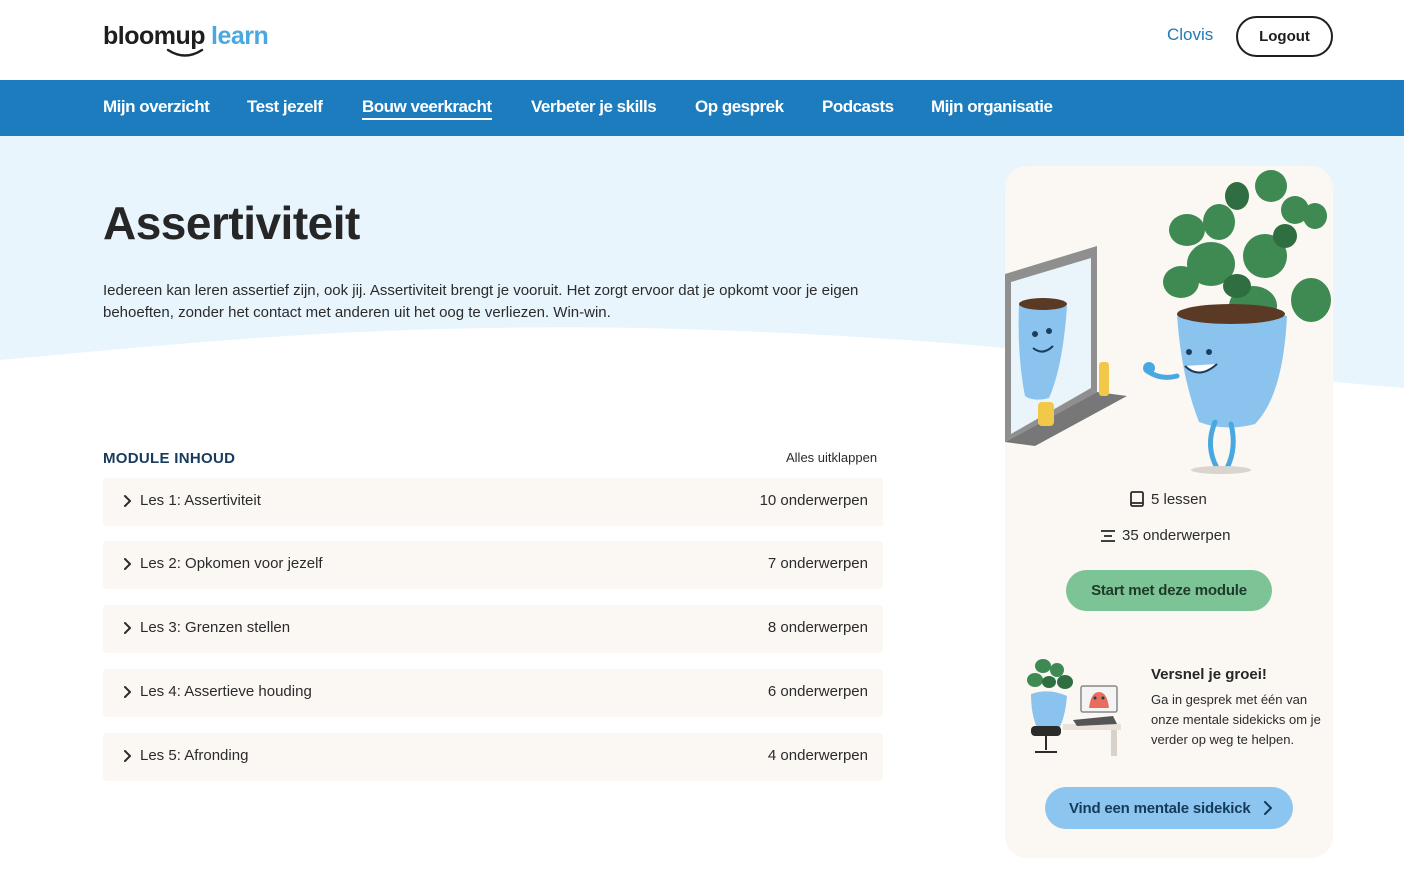 The width and height of the screenshot is (1404, 894). Describe the element at coordinates (169, 458) in the screenshot. I see `module-content-heading: MODULE INHOUD` at that location.